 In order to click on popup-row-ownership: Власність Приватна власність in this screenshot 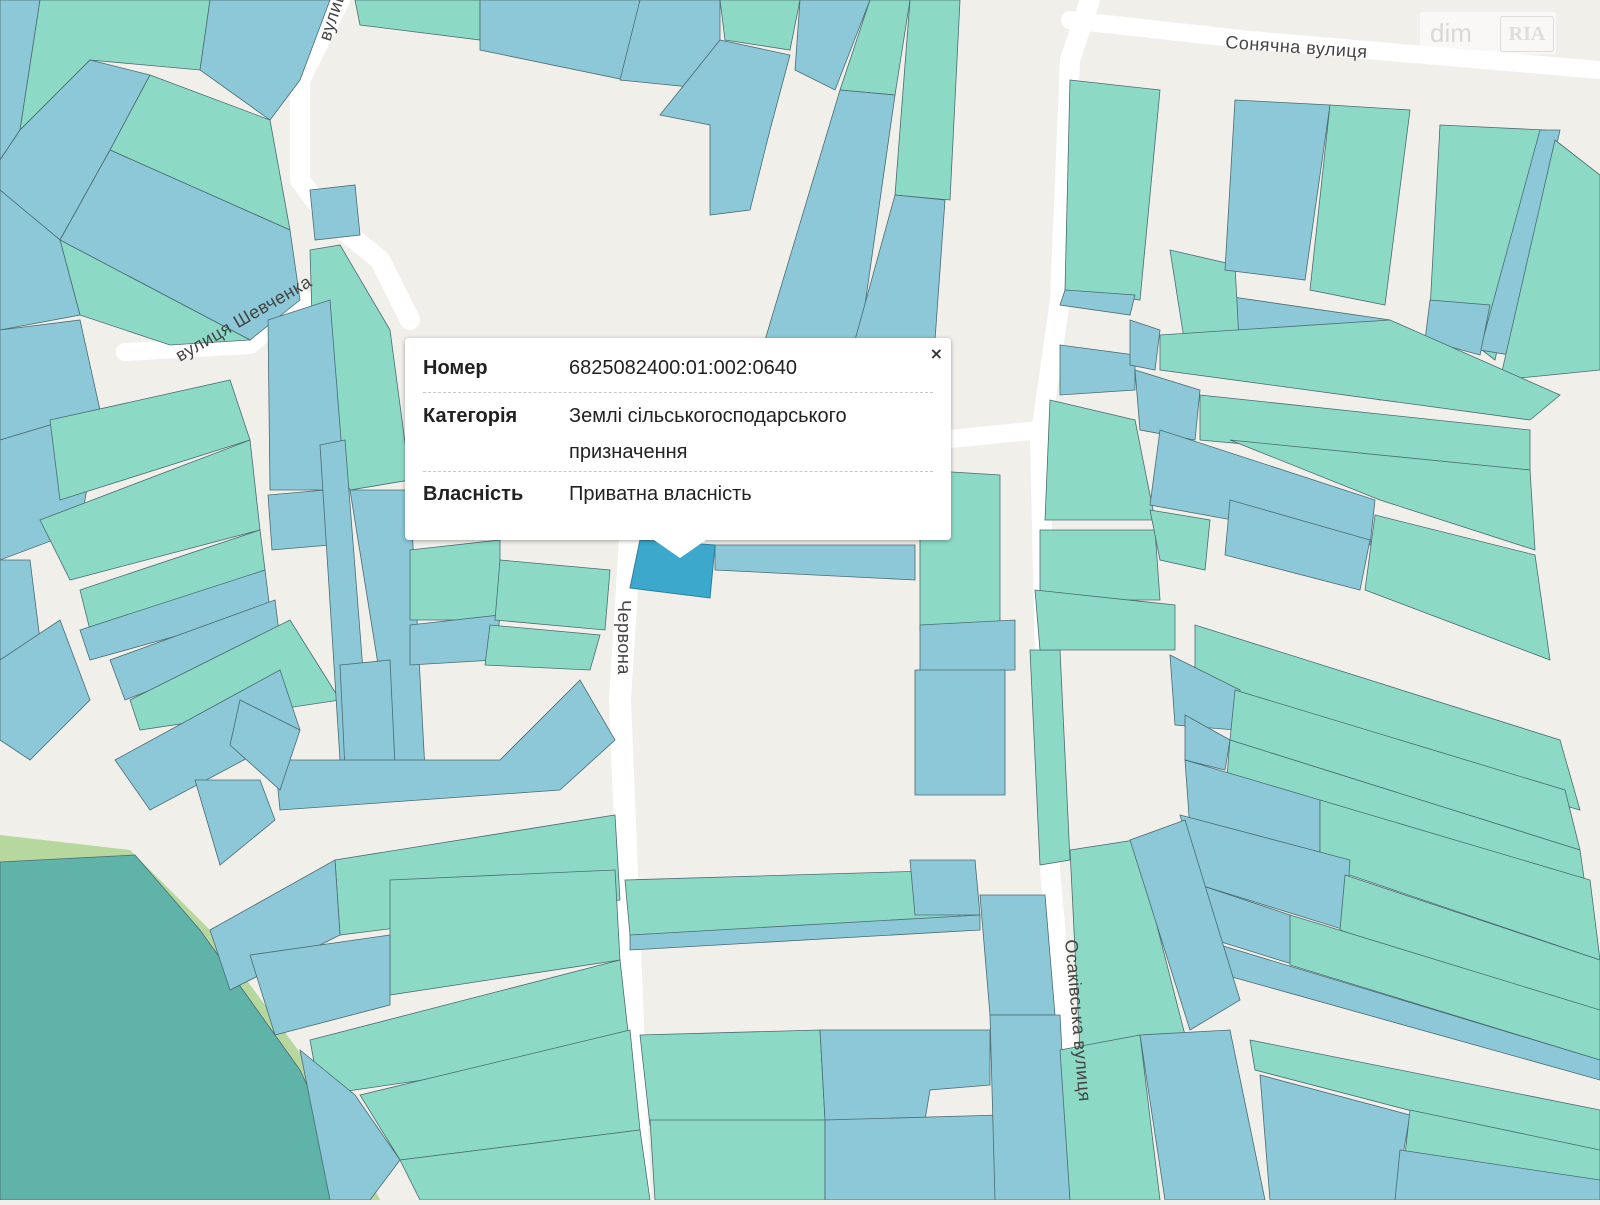, I will do `click(678, 494)`.